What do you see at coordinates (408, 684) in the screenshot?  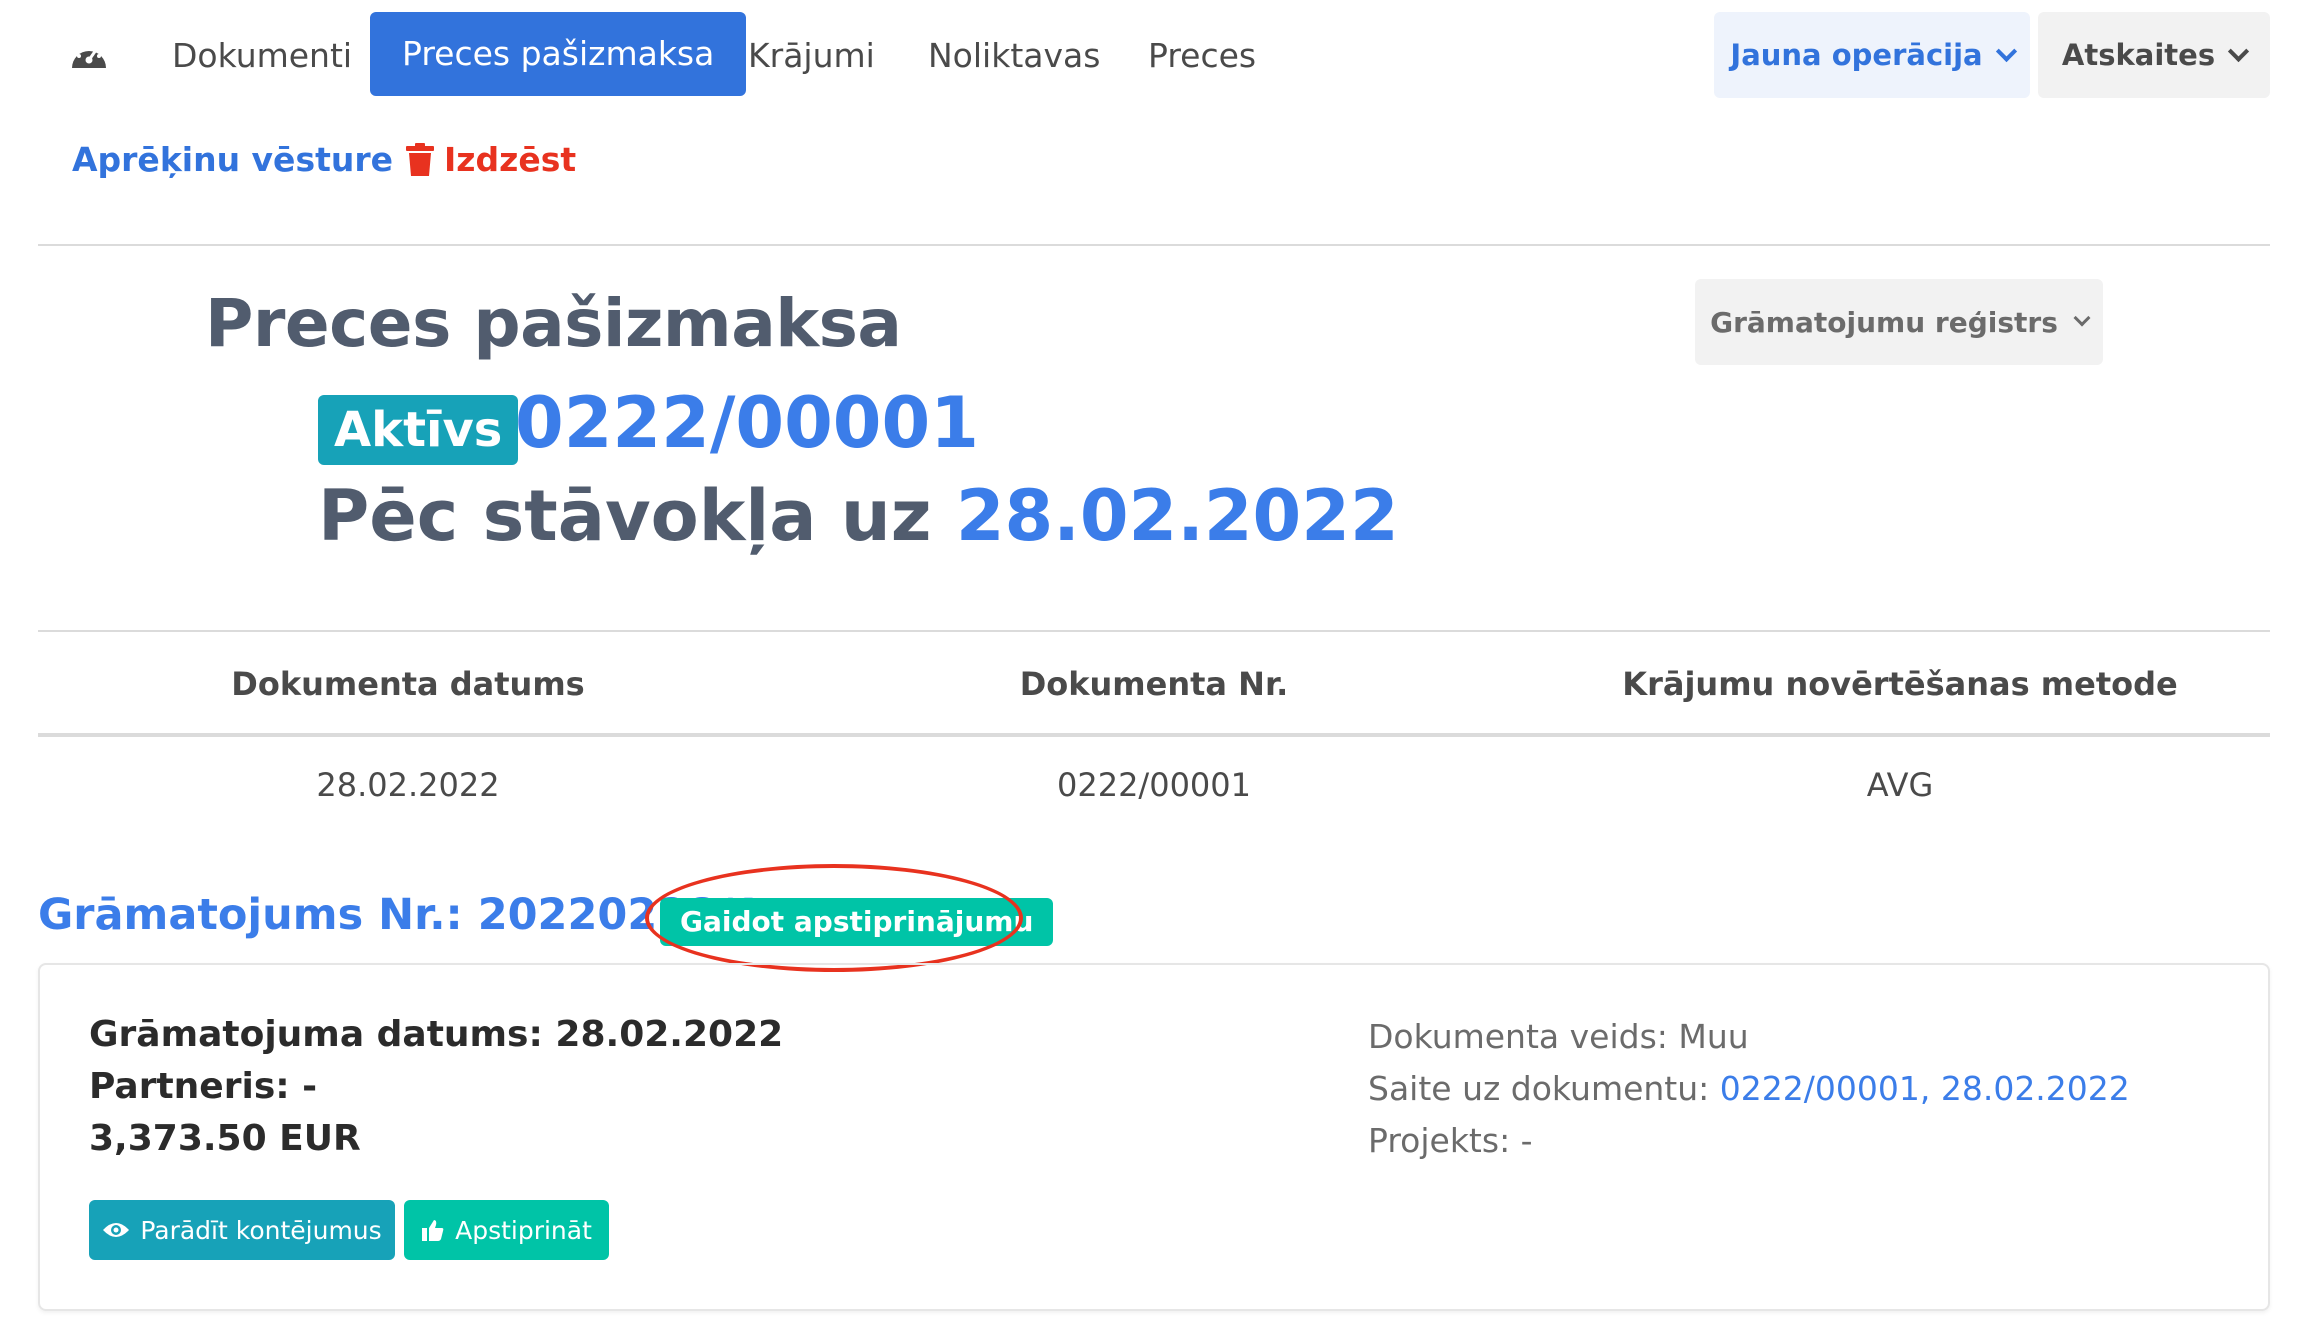 I see `column-header-document-date: Dokumenta datums` at bounding box center [408, 684].